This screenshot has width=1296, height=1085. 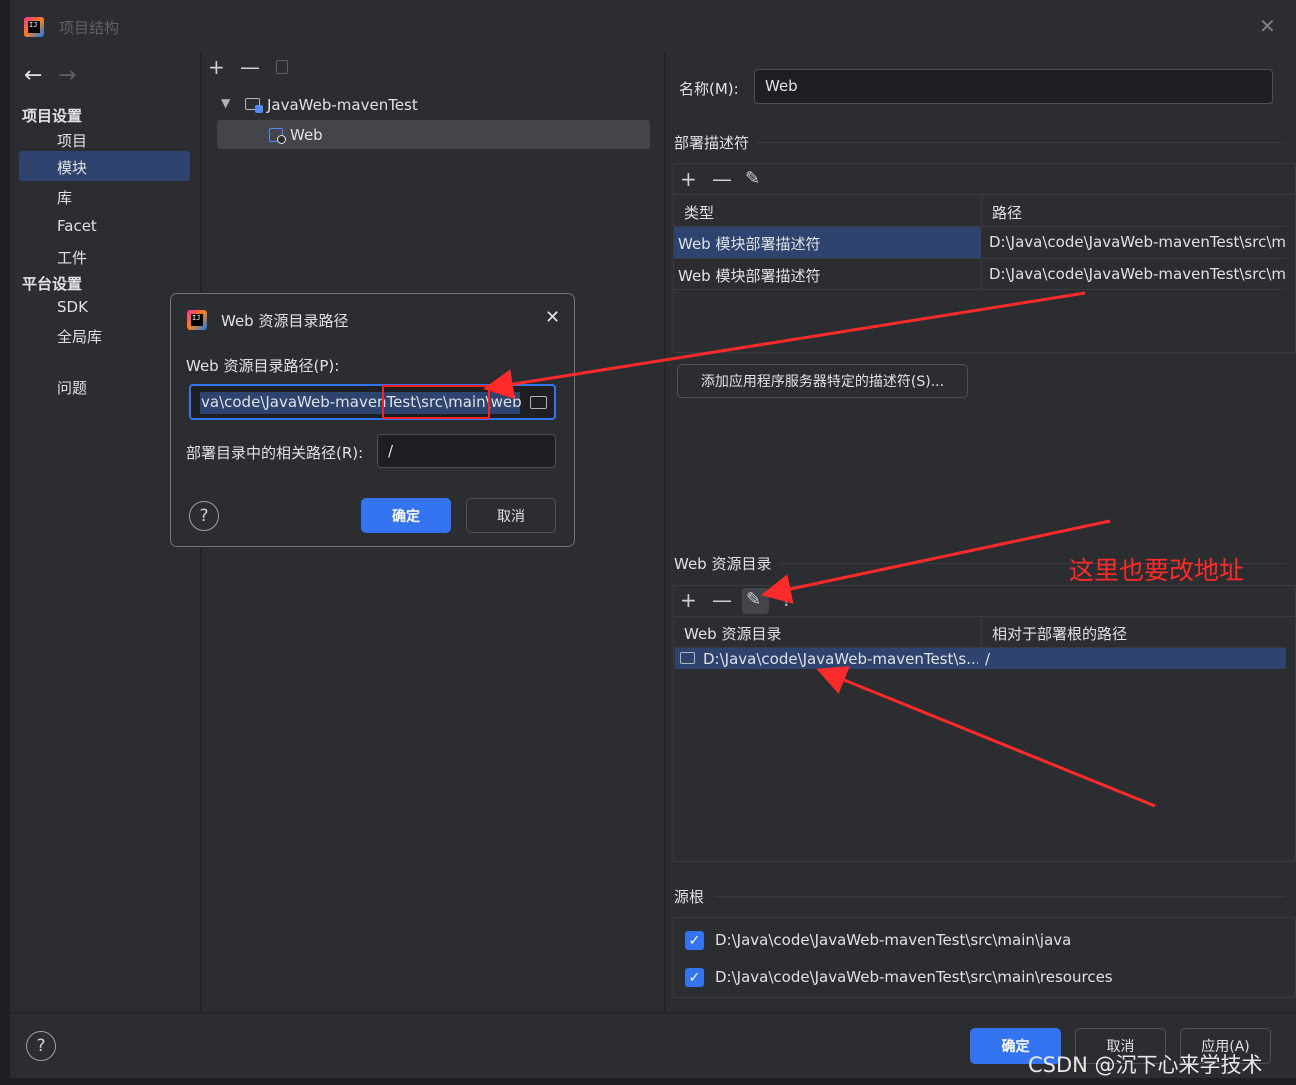 What do you see at coordinates (1157, 570) in the screenshot?
I see `annotation-text: 这里也要改地址` at bounding box center [1157, 570].